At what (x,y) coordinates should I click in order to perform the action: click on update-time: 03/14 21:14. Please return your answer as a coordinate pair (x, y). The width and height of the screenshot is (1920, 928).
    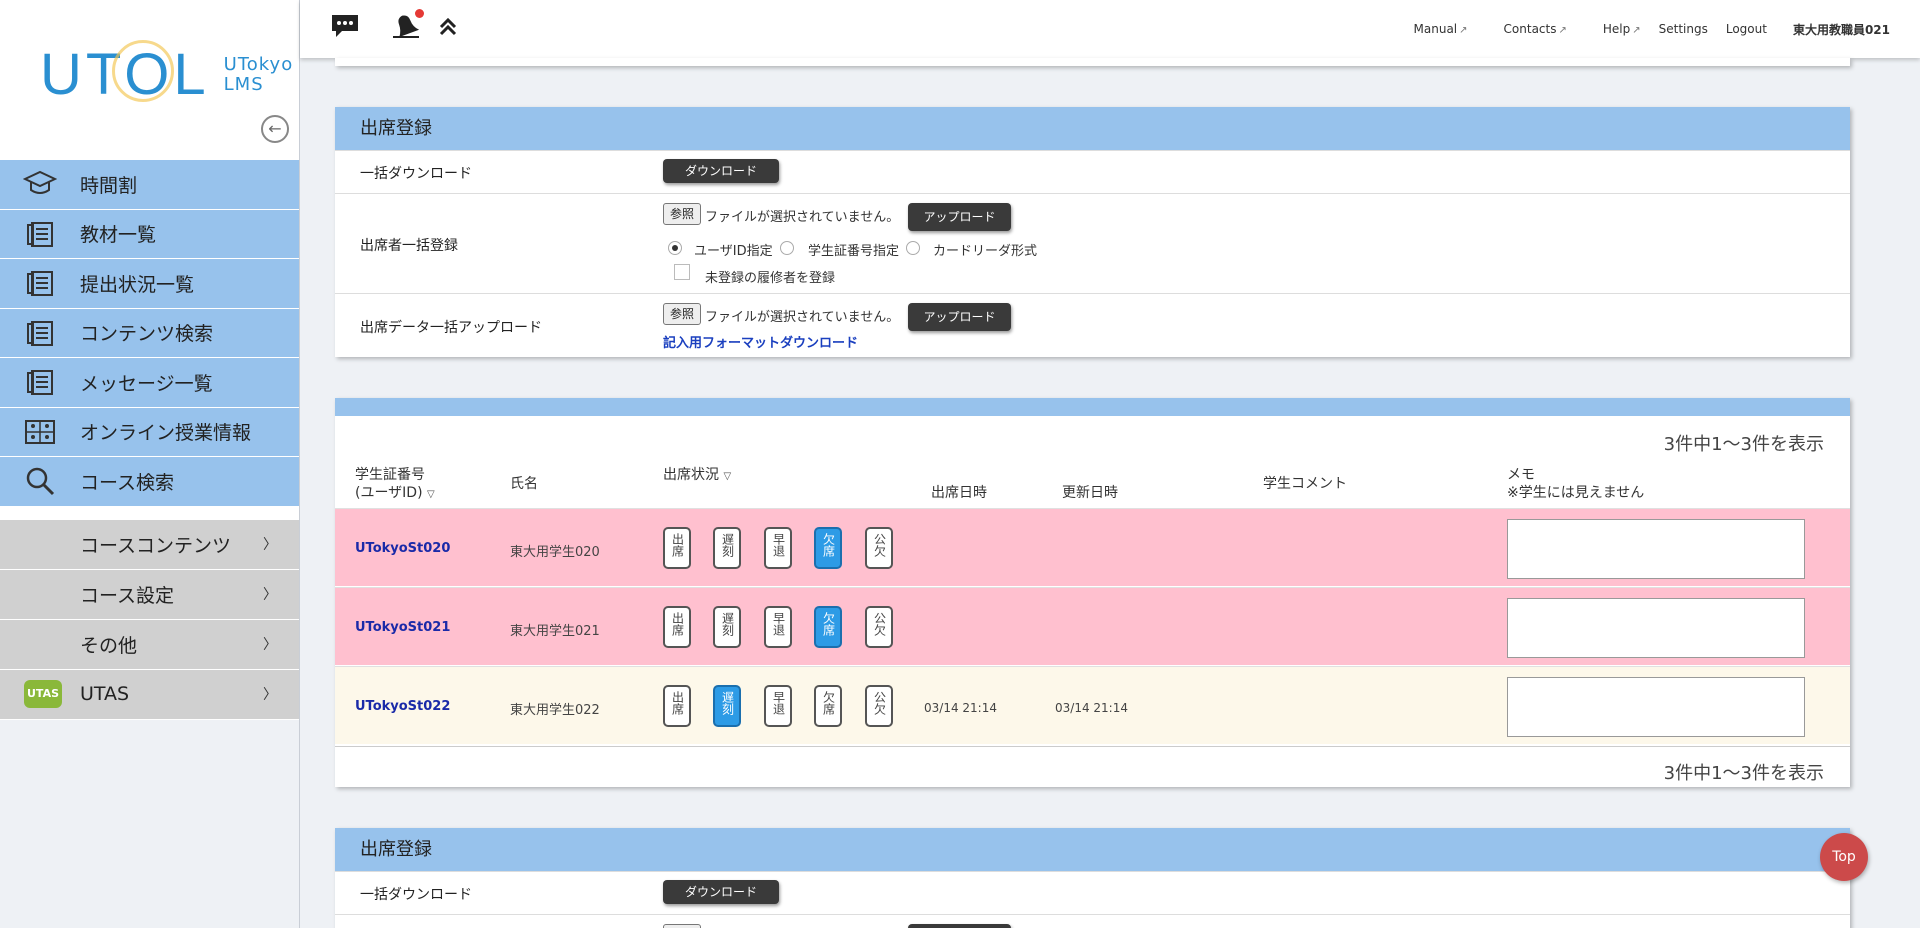
    Looking at the image, I should click on (1091, 708).